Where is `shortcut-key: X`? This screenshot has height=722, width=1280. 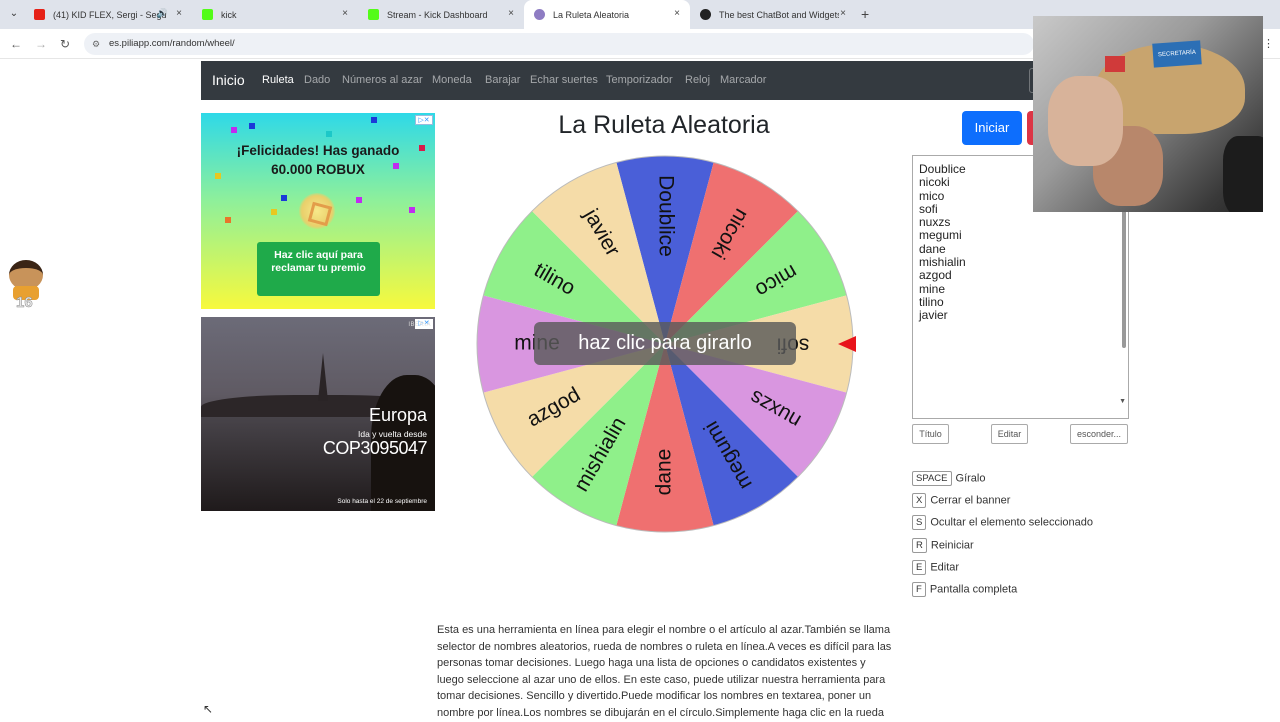
shortcut-key: X is located at coordinates (919, 500).